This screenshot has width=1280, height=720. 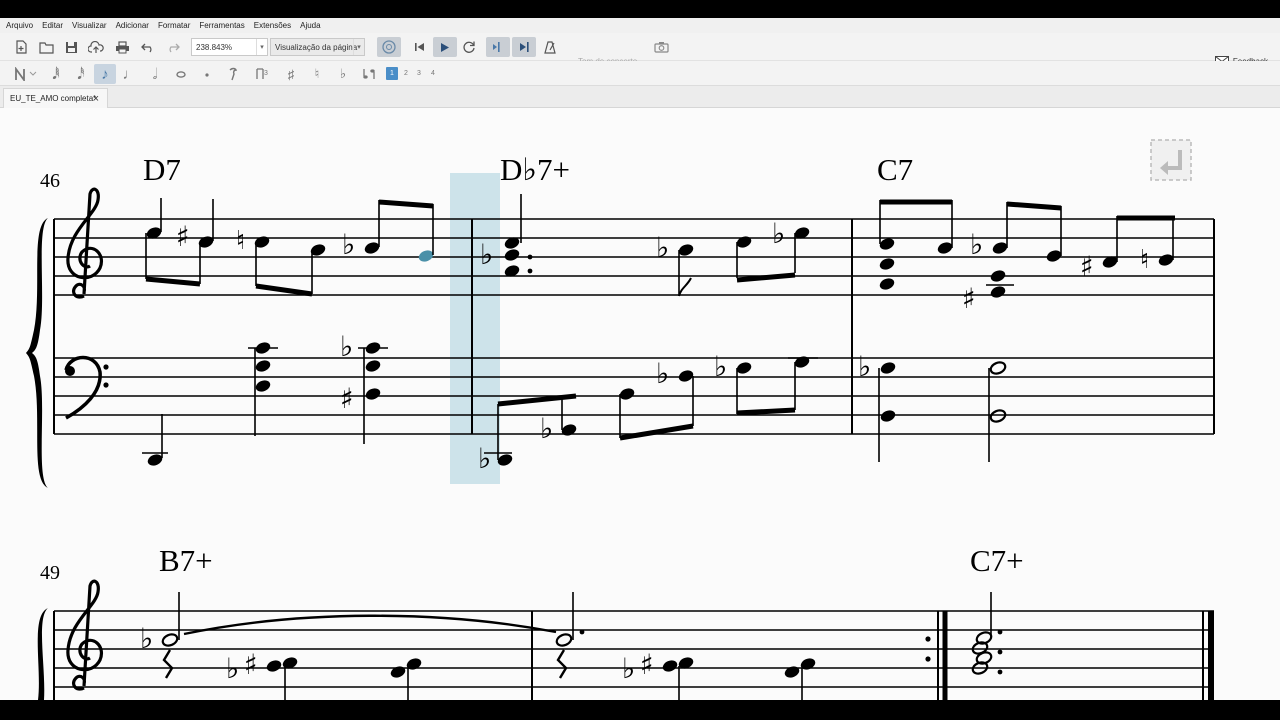 What do you see at coordinates (343, 74) in the screenshot?
I see `flat-icon: ♭` at bounding box center [343, 74].